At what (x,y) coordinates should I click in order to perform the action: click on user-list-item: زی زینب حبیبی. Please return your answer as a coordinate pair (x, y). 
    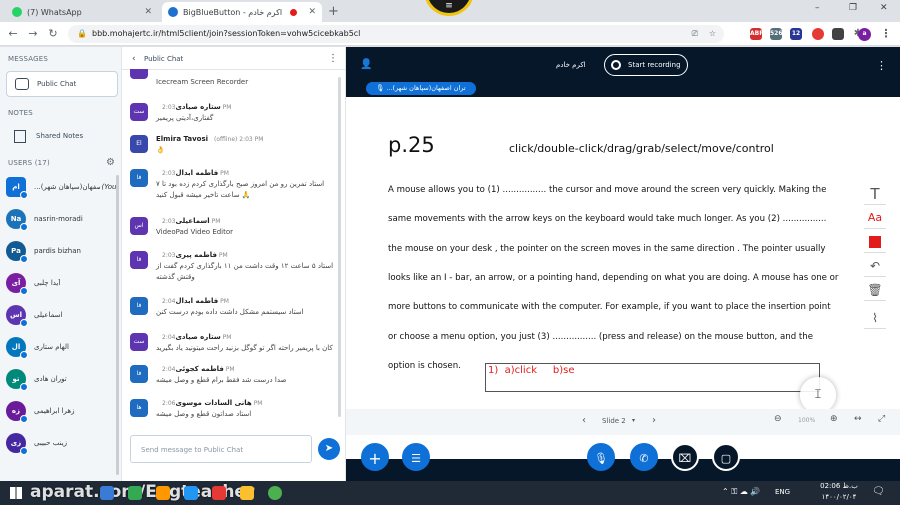
    Looking at the image, I should click on (62, 443).